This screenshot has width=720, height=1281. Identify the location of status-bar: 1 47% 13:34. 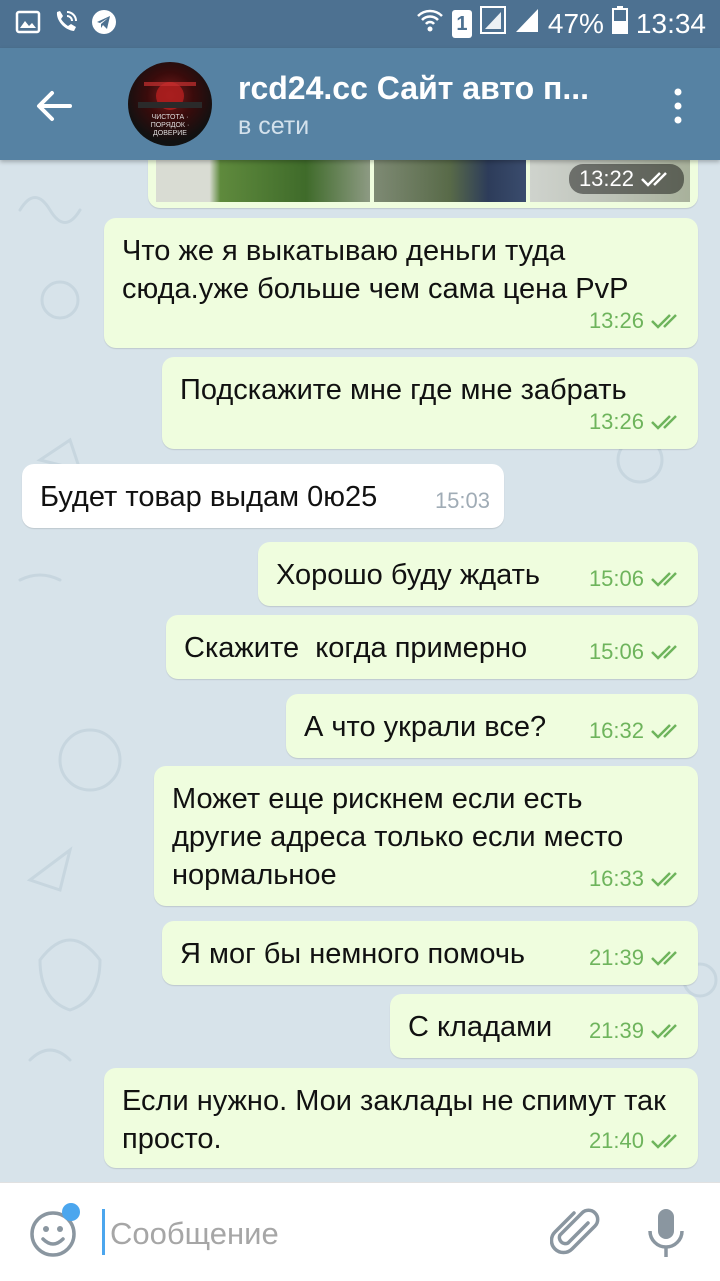
(360, 24).